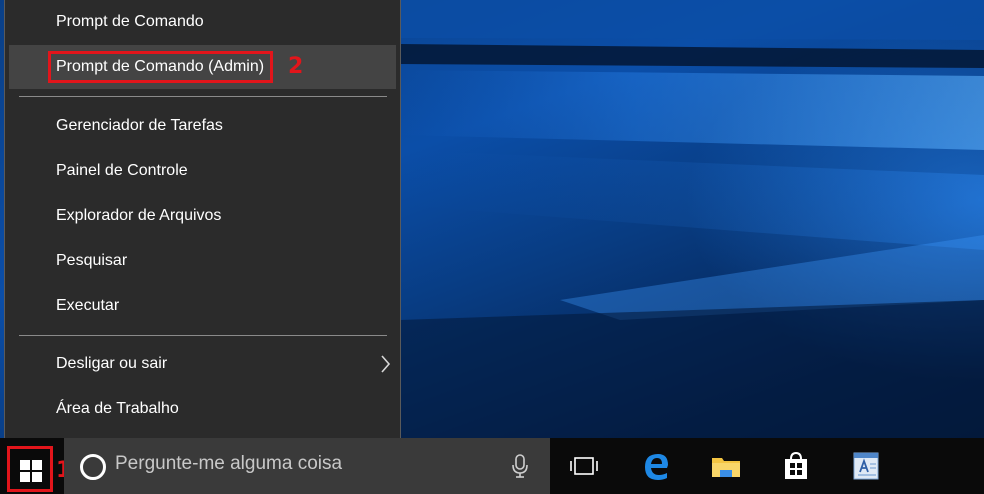 This screenshot has width=984, height=494. I want to click on task-view-button, so click(584, 466).